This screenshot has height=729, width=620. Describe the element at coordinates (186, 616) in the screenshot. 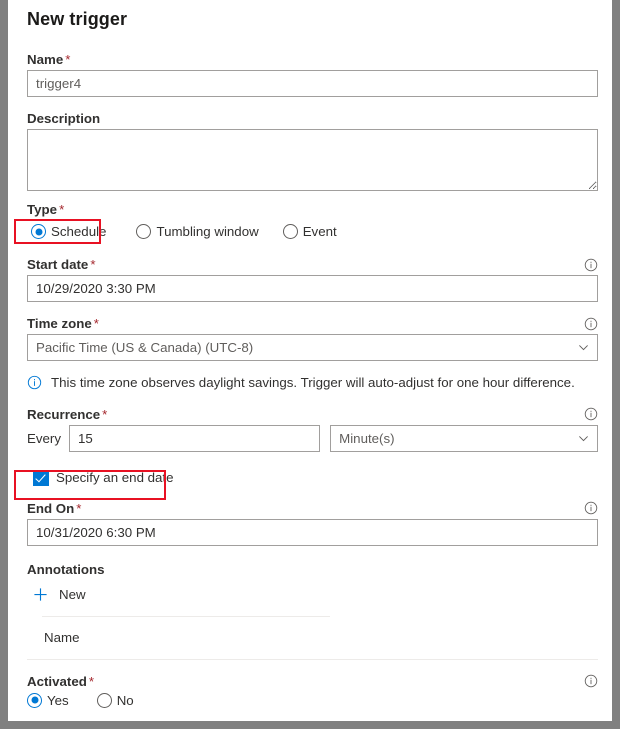

I see `annotations-divider-top` at that location.